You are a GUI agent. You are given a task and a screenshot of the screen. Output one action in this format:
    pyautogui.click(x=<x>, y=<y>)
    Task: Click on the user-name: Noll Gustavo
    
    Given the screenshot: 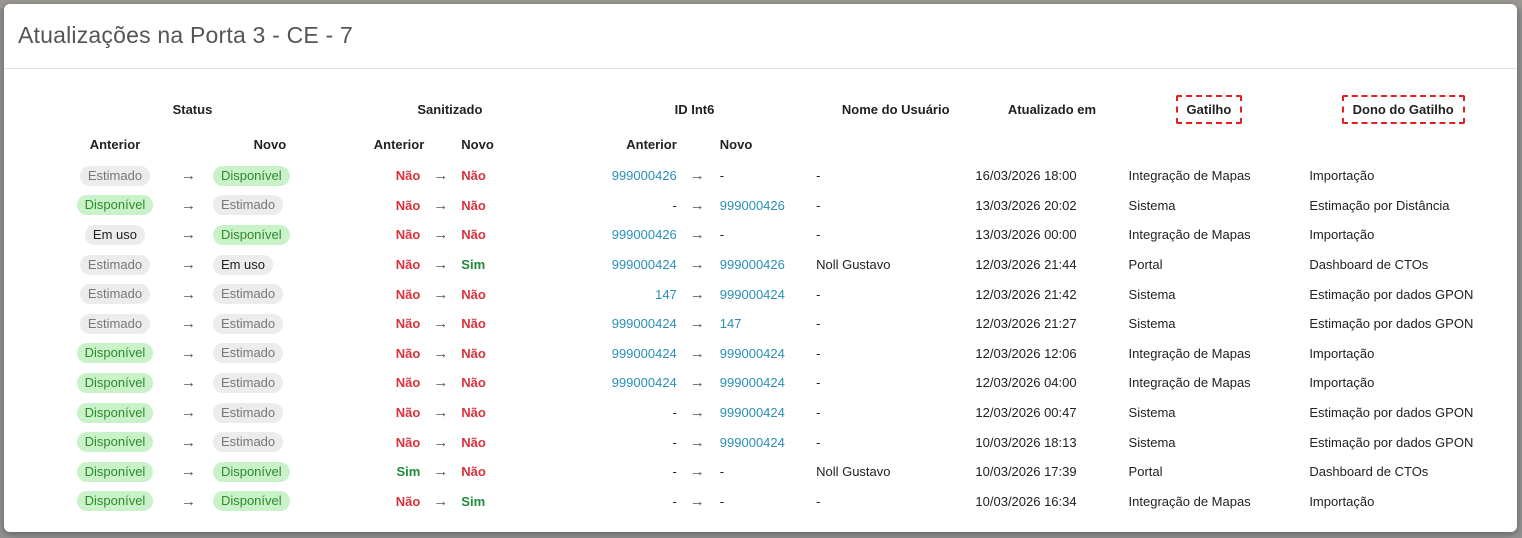 What is the action you would take?
    pyautogui.click(x=853, y=472)
    